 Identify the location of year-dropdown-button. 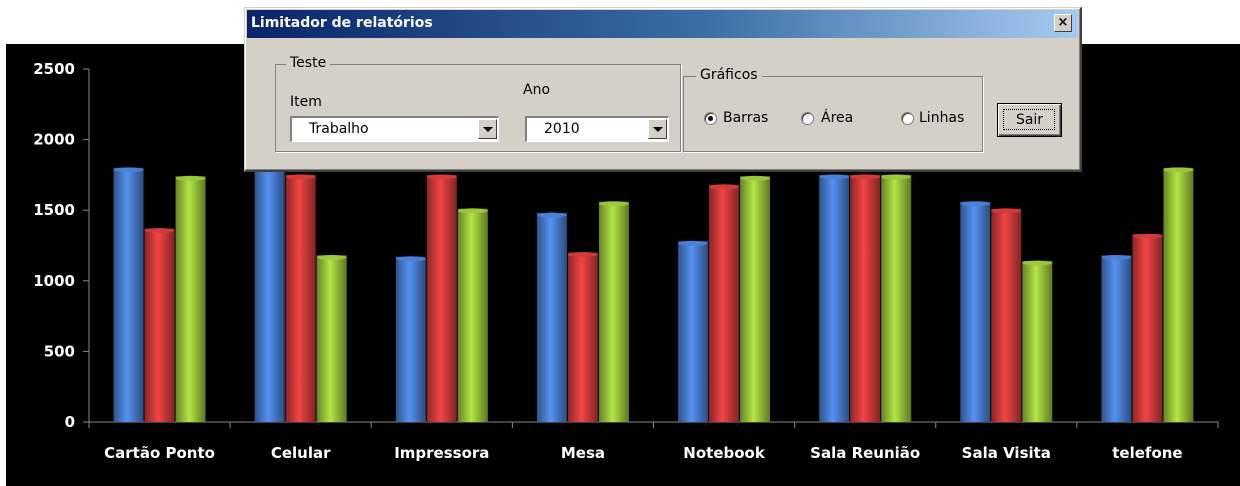
(657, 129).